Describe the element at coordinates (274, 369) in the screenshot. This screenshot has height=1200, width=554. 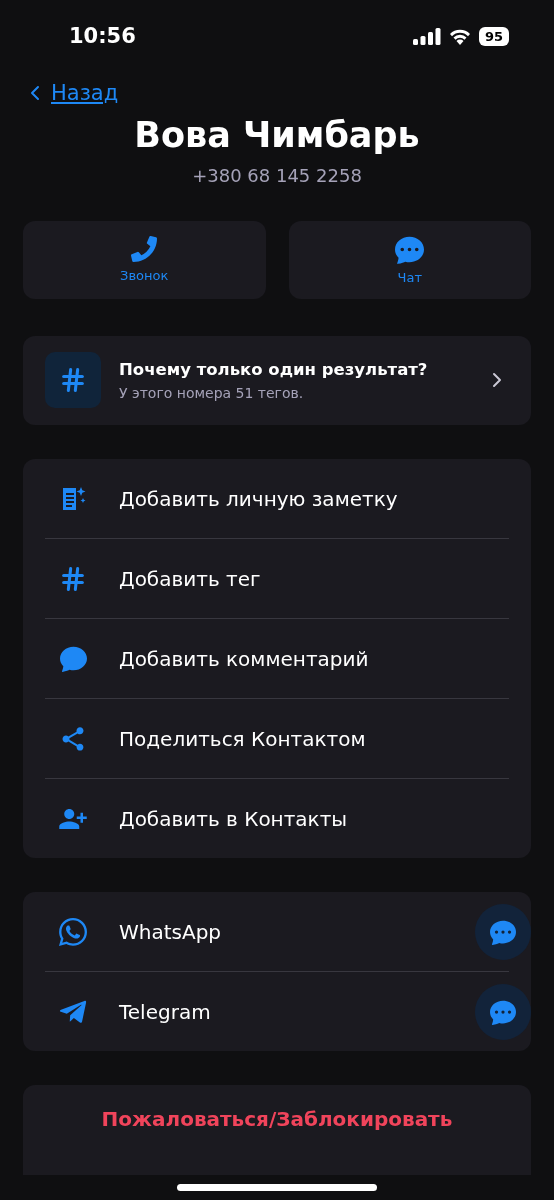
I see `info-title: Почему только один результат?` at that location.